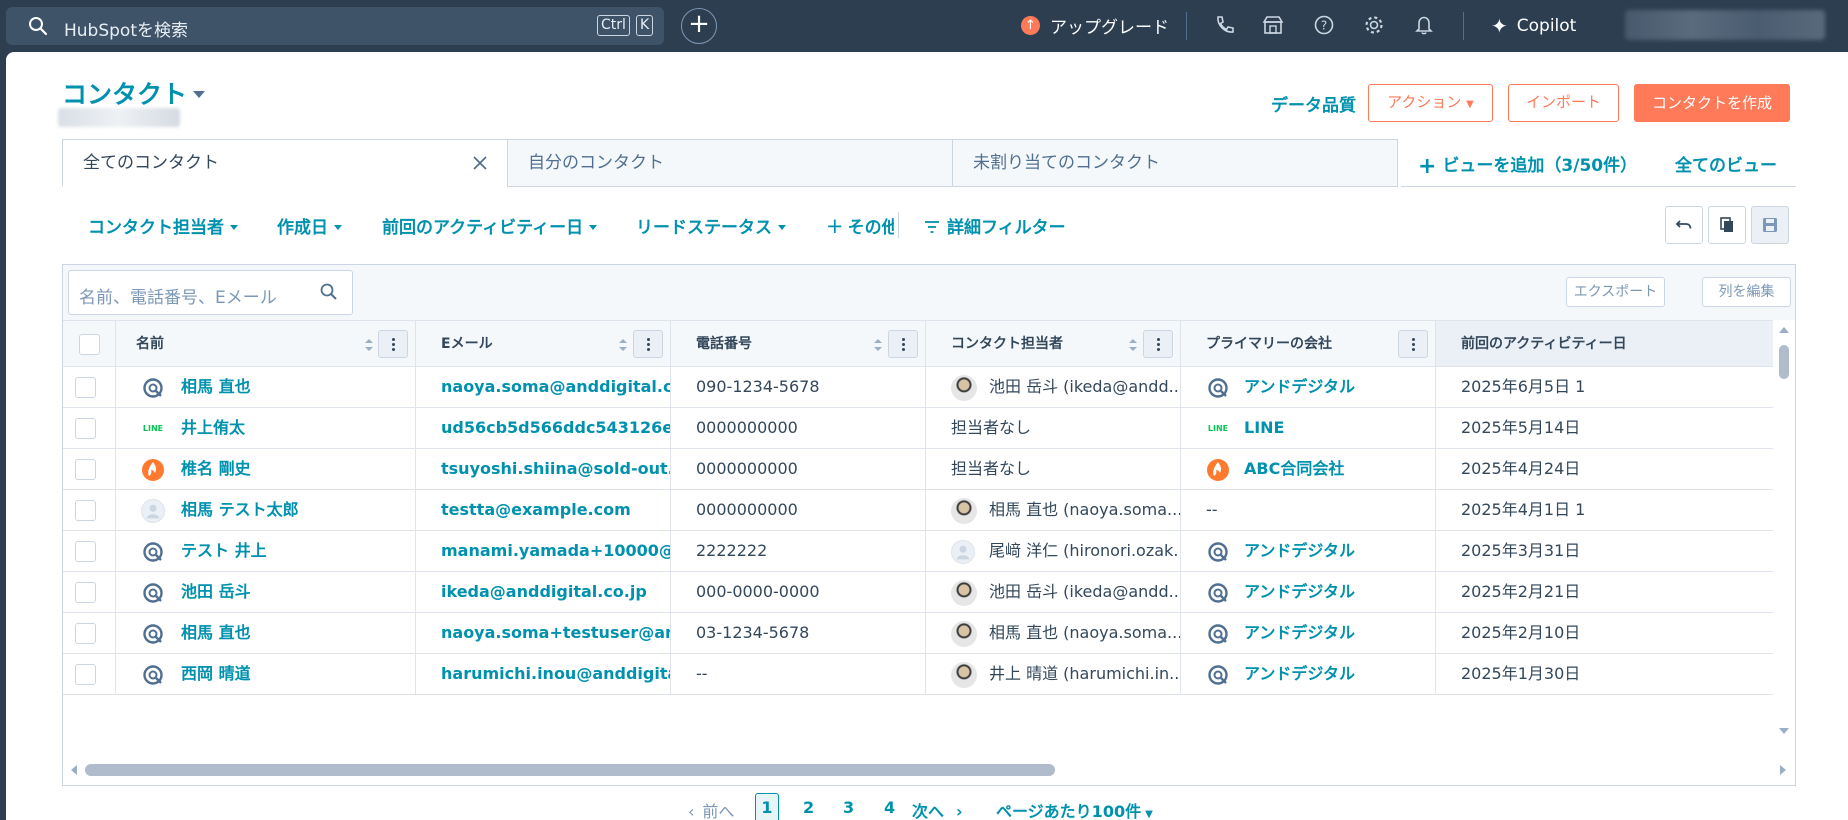 The image size is (1848, 820). I want to click on scroll-left-icon, so click(74, 770).